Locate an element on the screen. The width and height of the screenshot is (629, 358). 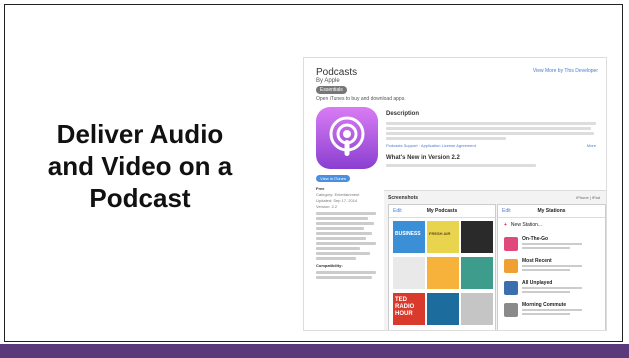
whats-new-heading: What's New in Version 2.2 is located at coordinates (423, 158).